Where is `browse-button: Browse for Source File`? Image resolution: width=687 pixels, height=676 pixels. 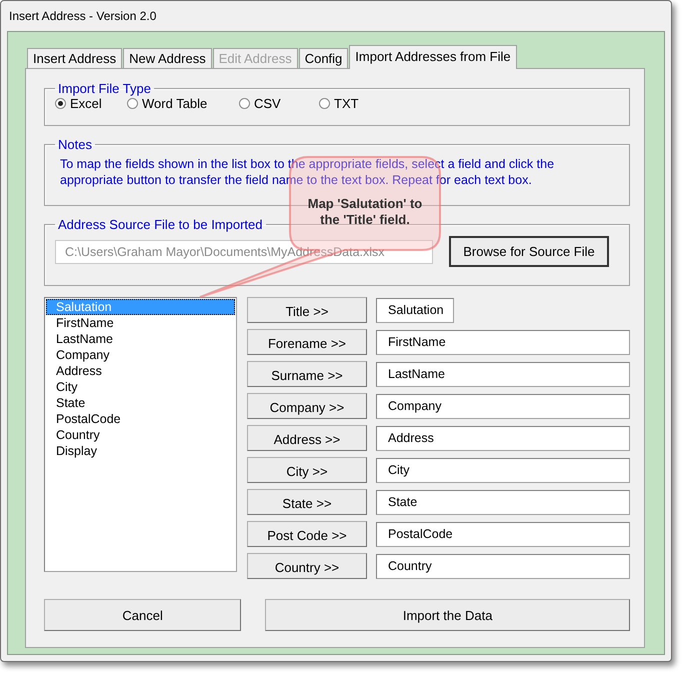
browse-button: Browse for Source File is located at coordinates (529, 251).